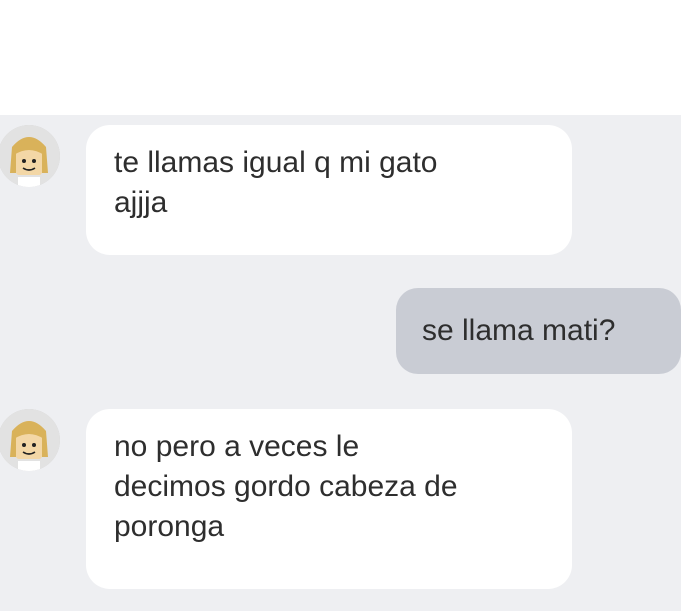  Describe the element at coordinates (141, 202) in the screenshot. I see `message-text-line: ajjja` at that location.